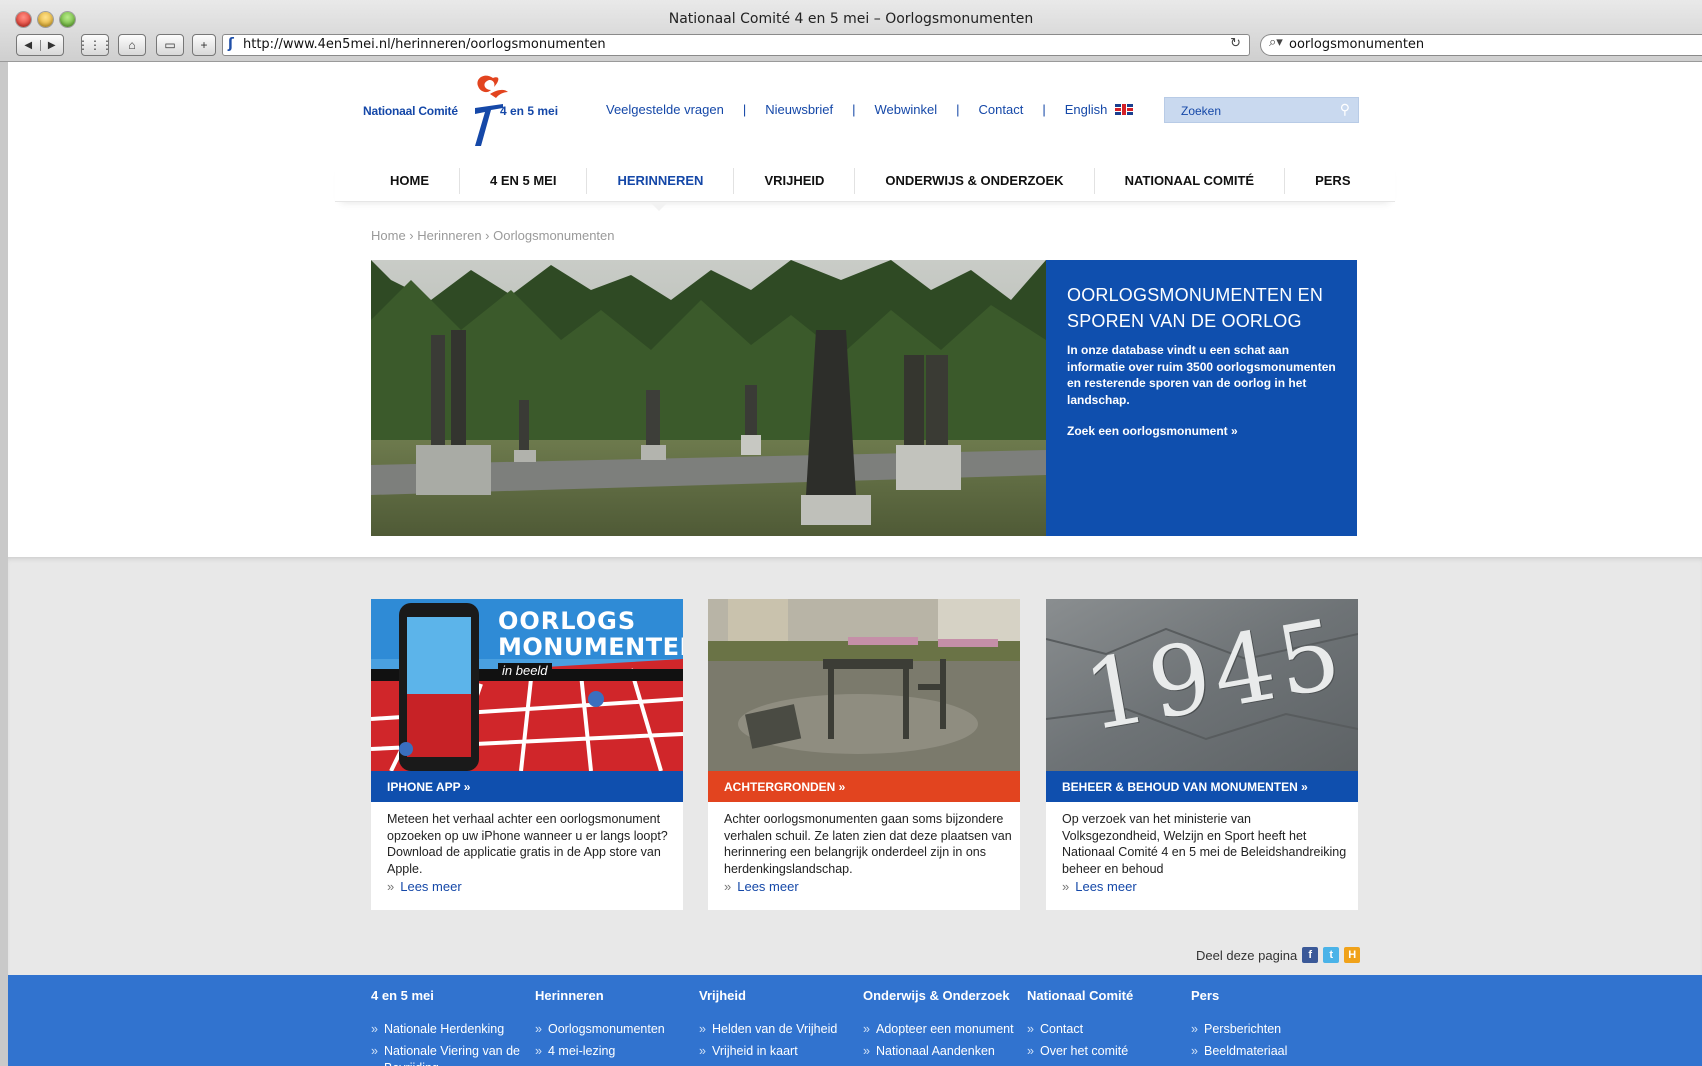 This screenshot has width=1702, height=1066. What do you see at coordinates (1481, 45) in the screenshot?
I see `browser-search-field: ⌕▾ oorlogsmonumenten` at bounding box center [1481, 45].